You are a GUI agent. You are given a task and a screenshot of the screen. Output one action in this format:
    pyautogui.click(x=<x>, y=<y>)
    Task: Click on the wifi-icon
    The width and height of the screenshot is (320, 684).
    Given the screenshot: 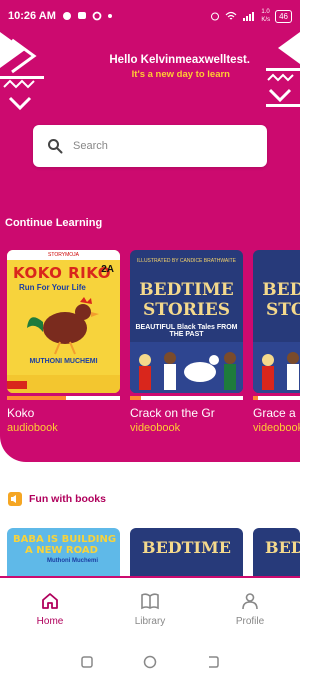 What is the action you would take?
    pyautogui.click(x=231, y=15)
    